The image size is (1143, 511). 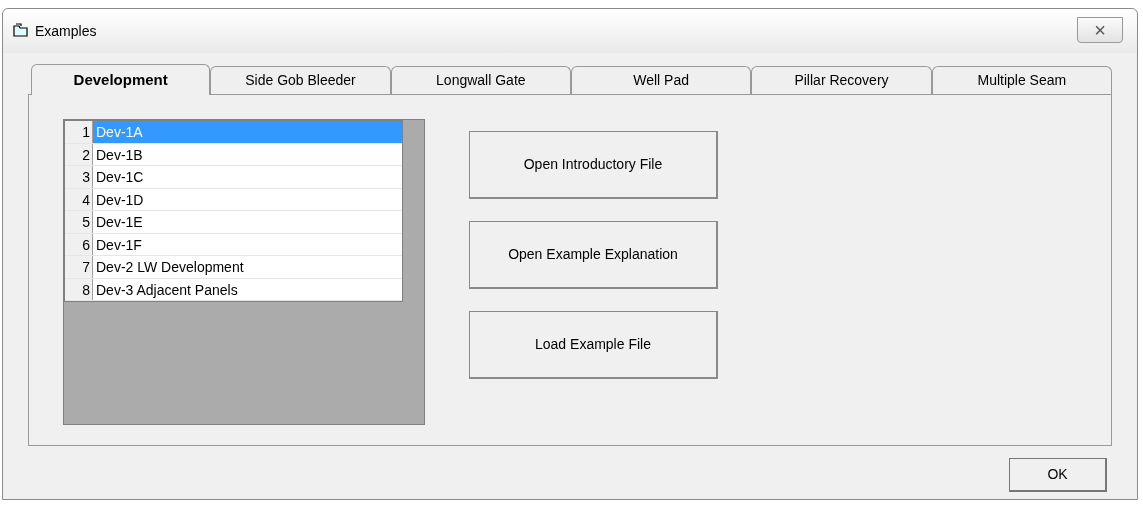 I want to click on row-header: 8, so click(x=79, y=289).